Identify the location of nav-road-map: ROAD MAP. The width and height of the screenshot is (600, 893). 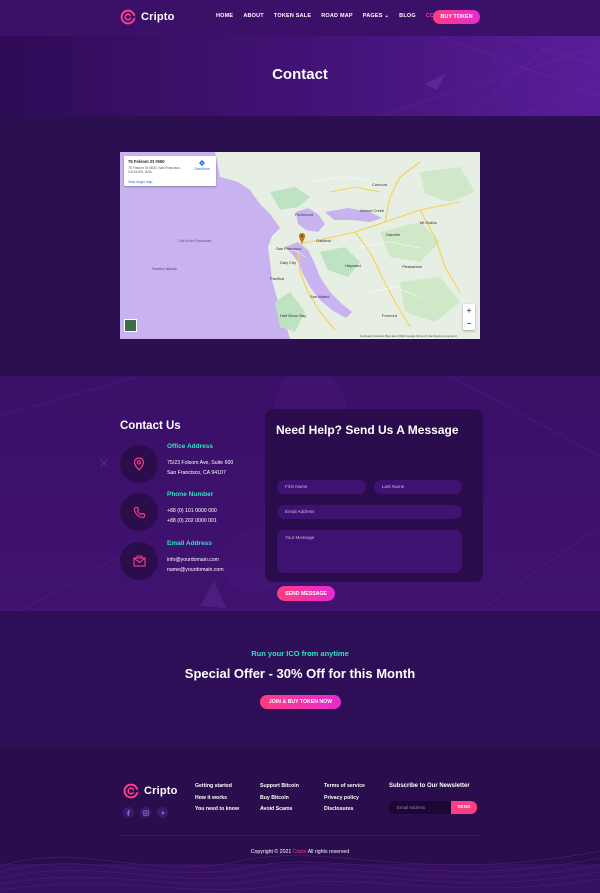
(337, 16).